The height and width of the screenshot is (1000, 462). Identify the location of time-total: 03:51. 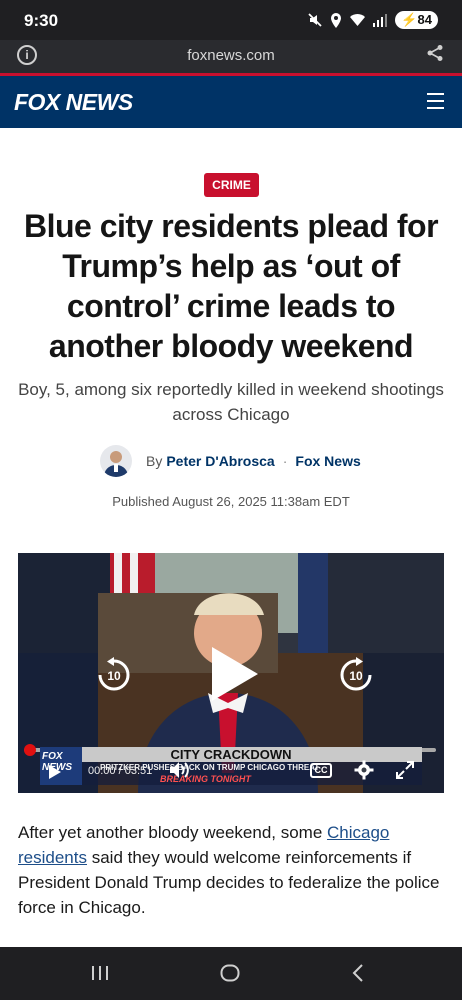
(138, 771).